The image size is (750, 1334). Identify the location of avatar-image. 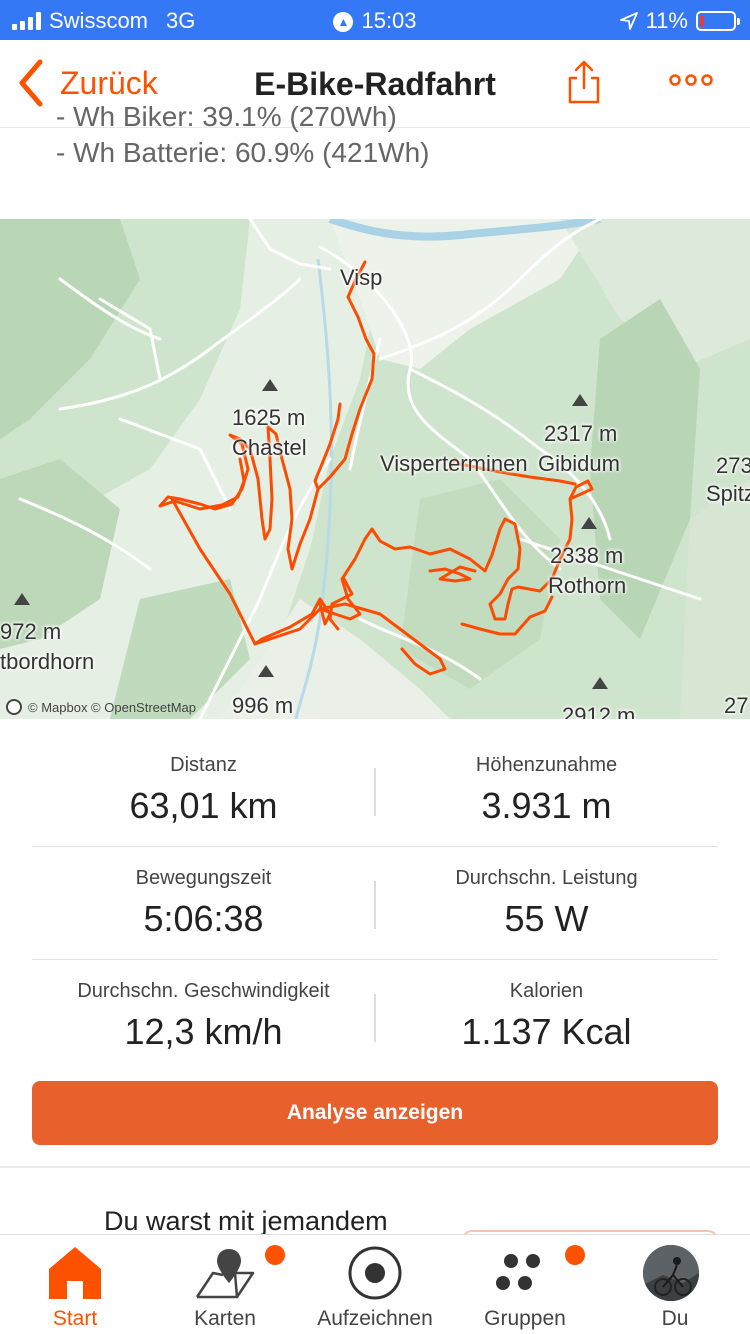
(671, 1273).